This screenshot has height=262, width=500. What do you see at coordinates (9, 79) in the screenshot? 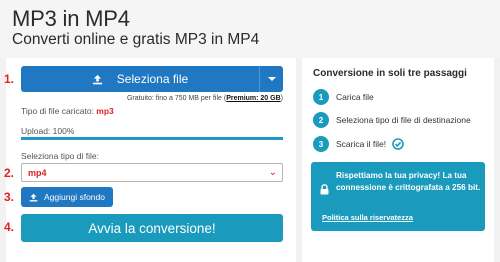
I see `step-number-1: 1.` at bounding box center [9, 79].